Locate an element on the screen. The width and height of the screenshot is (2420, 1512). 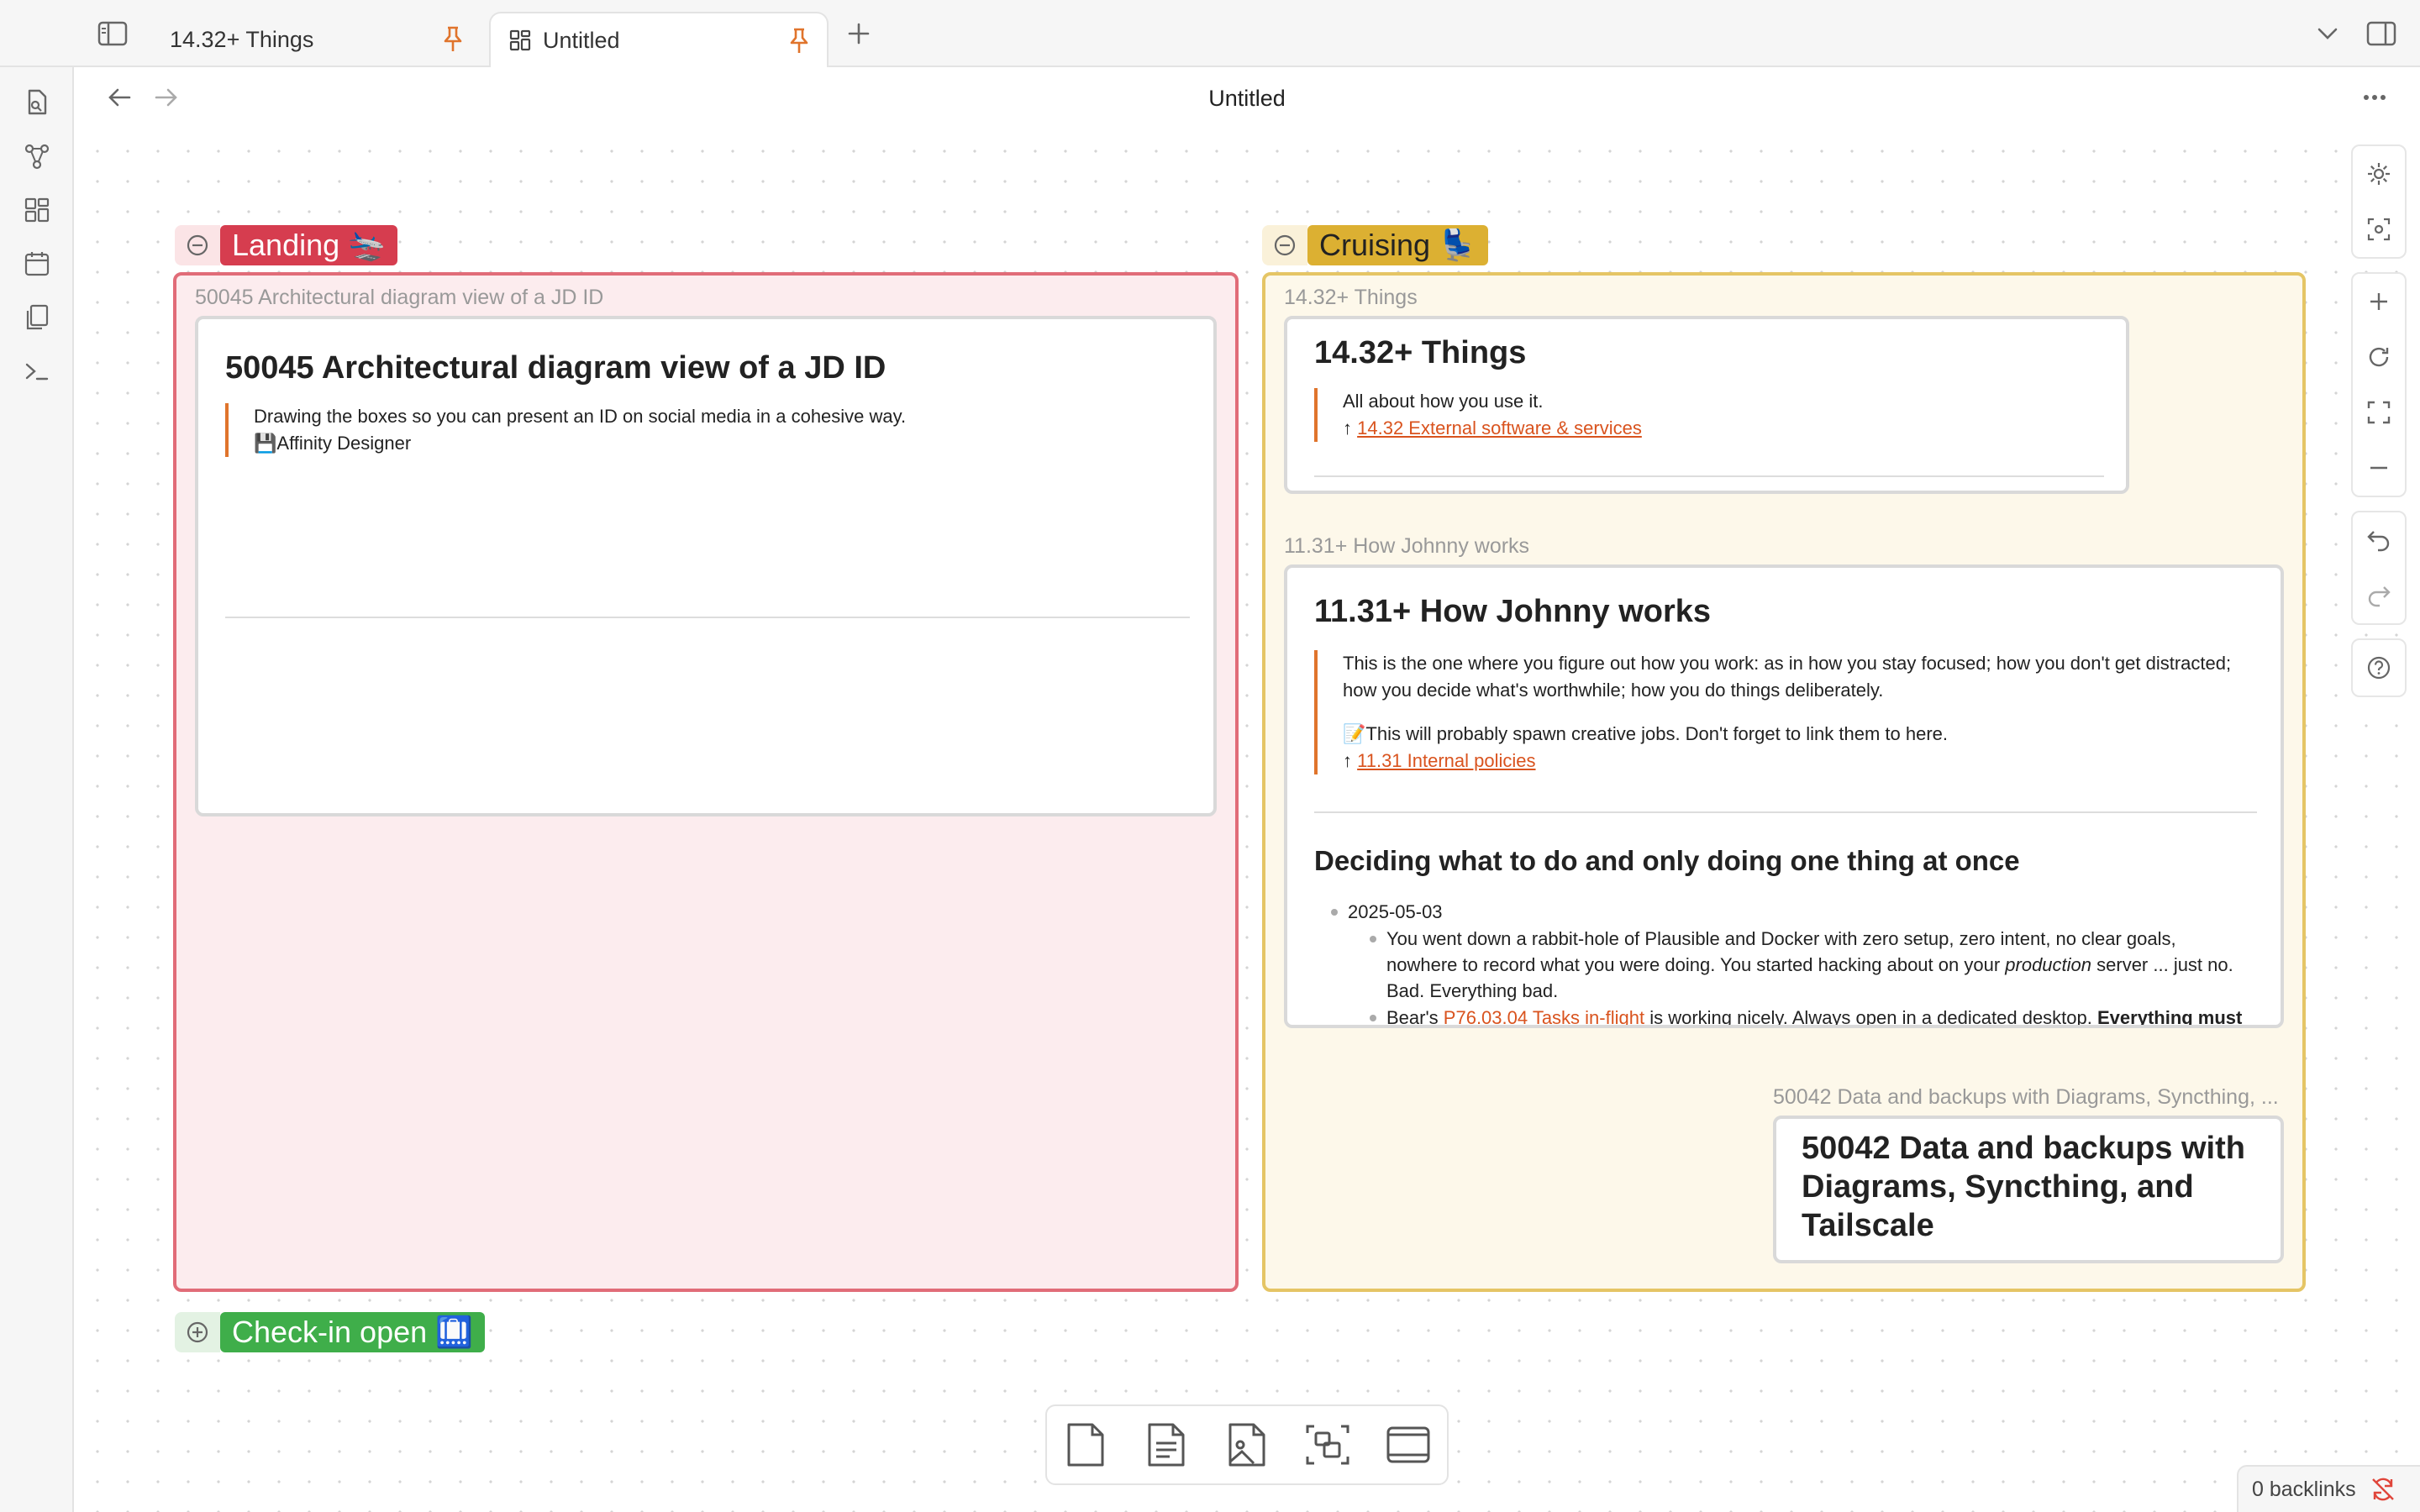
graph-icon is located at coordinates (36, 156).